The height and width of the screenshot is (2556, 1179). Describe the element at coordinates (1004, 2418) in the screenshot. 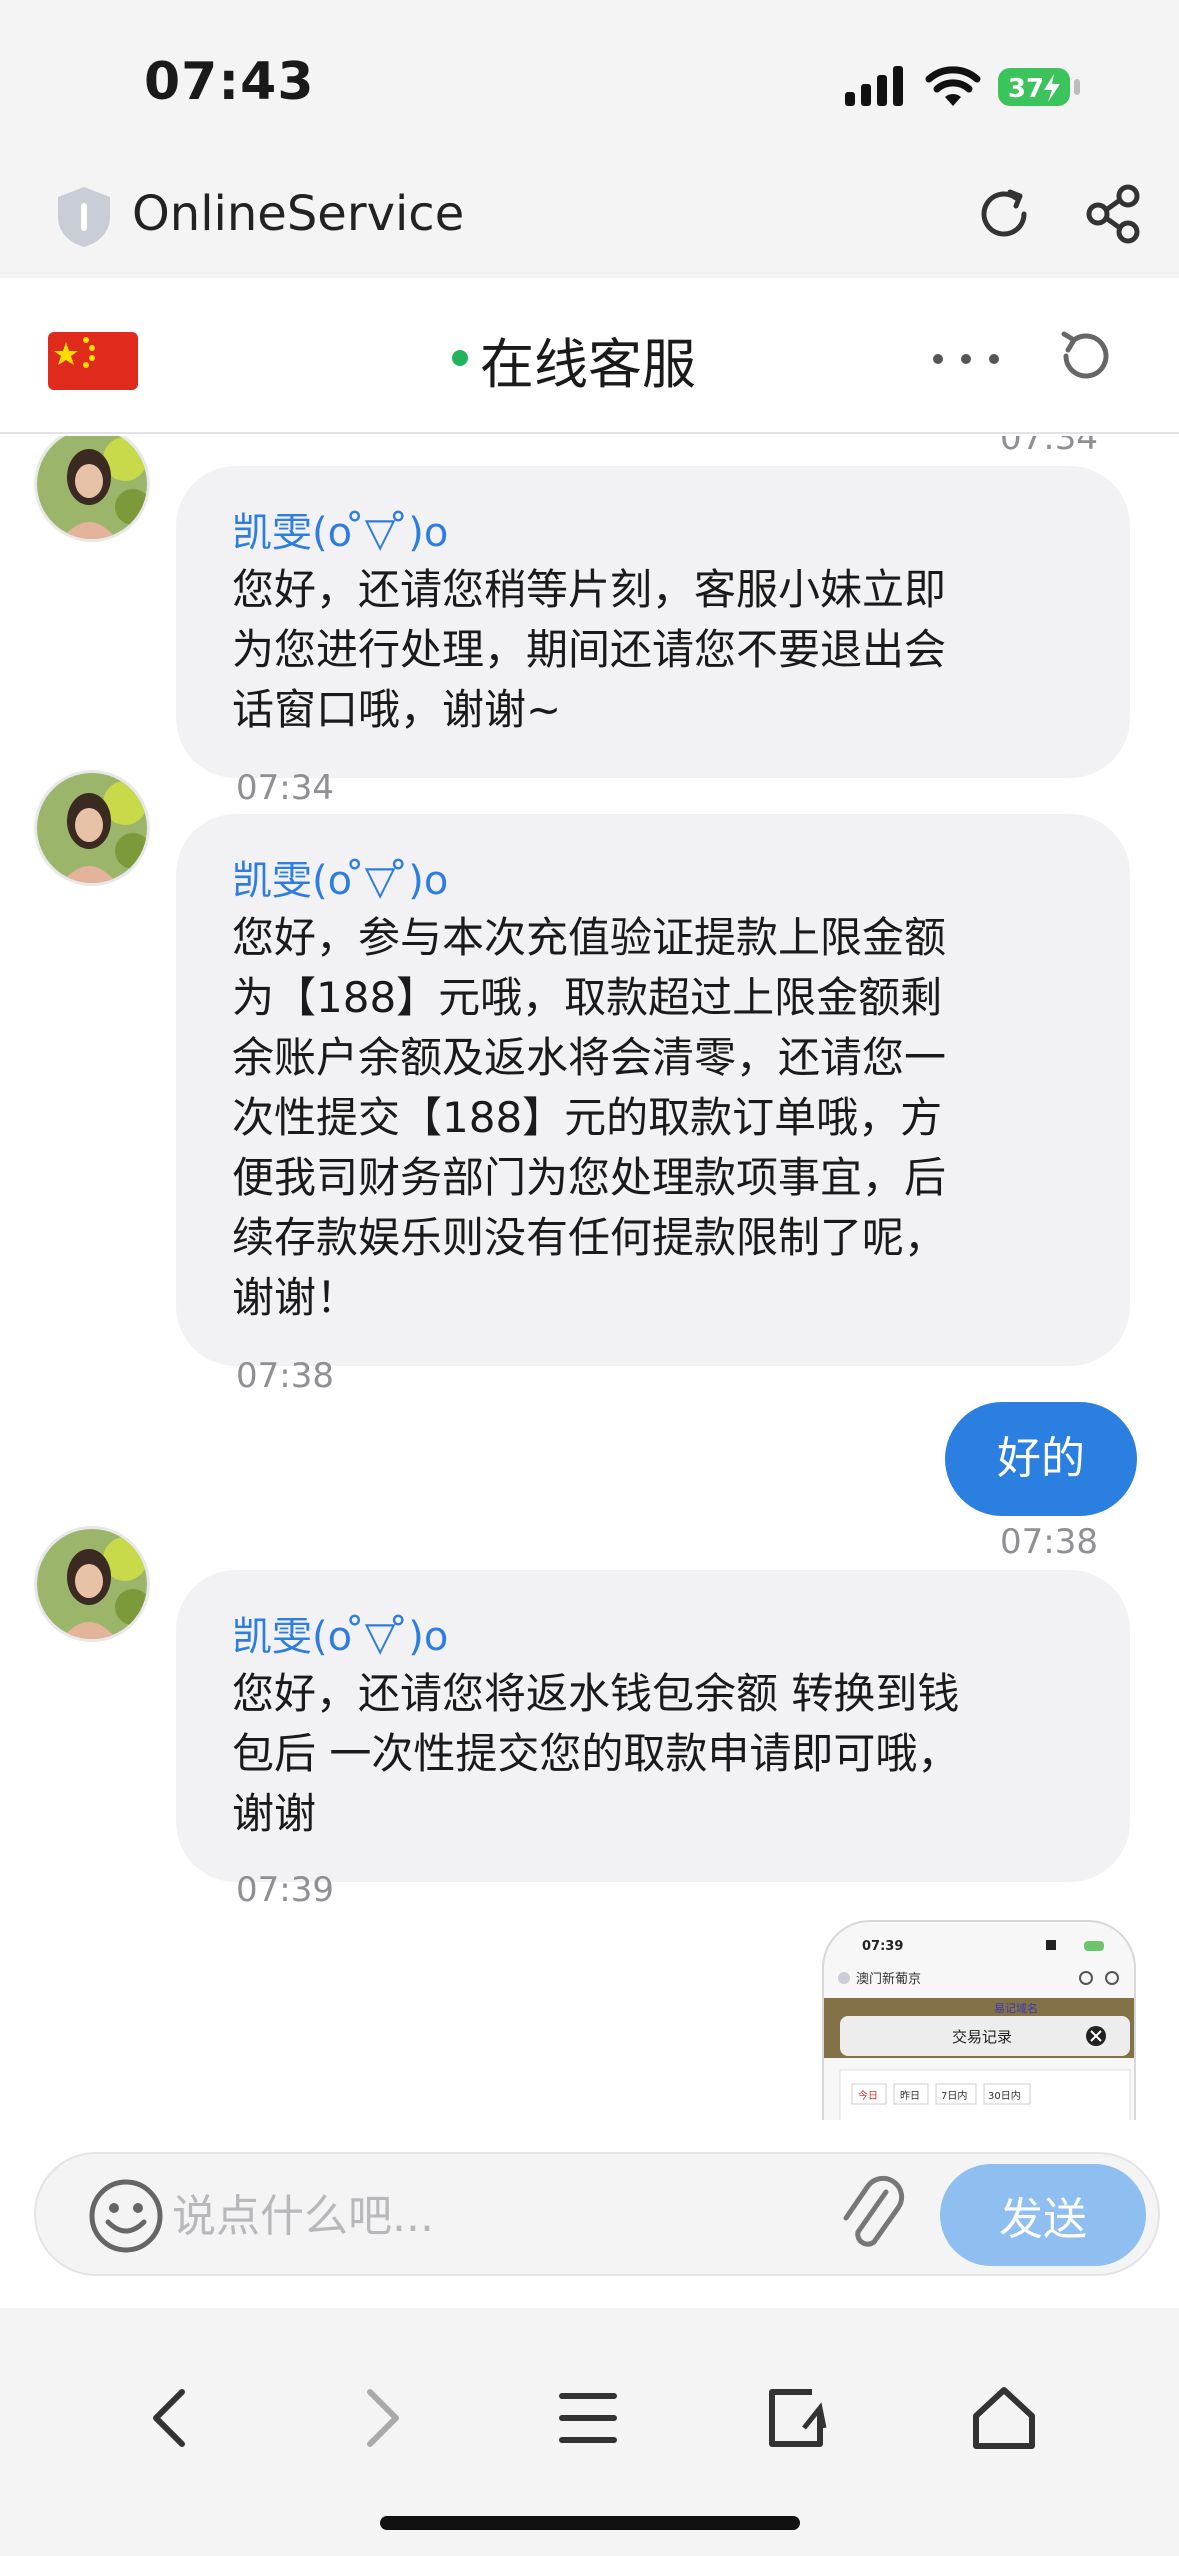

I see `home-icon` at that location.